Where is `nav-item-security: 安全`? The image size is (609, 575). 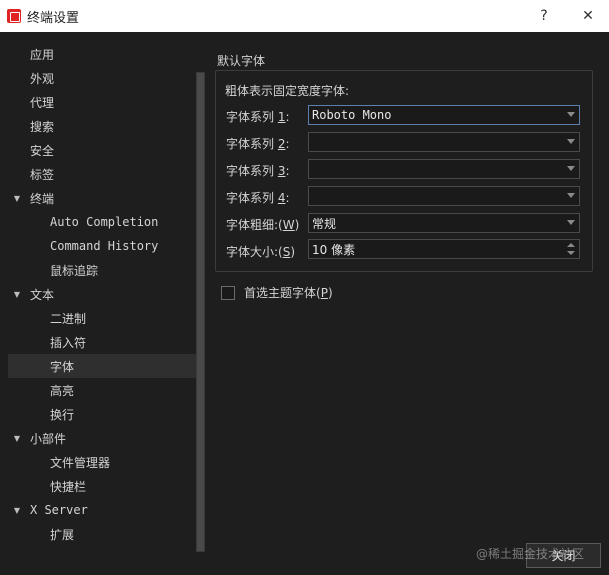
nav-item-security: 安全 is located at coordinates (102, 150).